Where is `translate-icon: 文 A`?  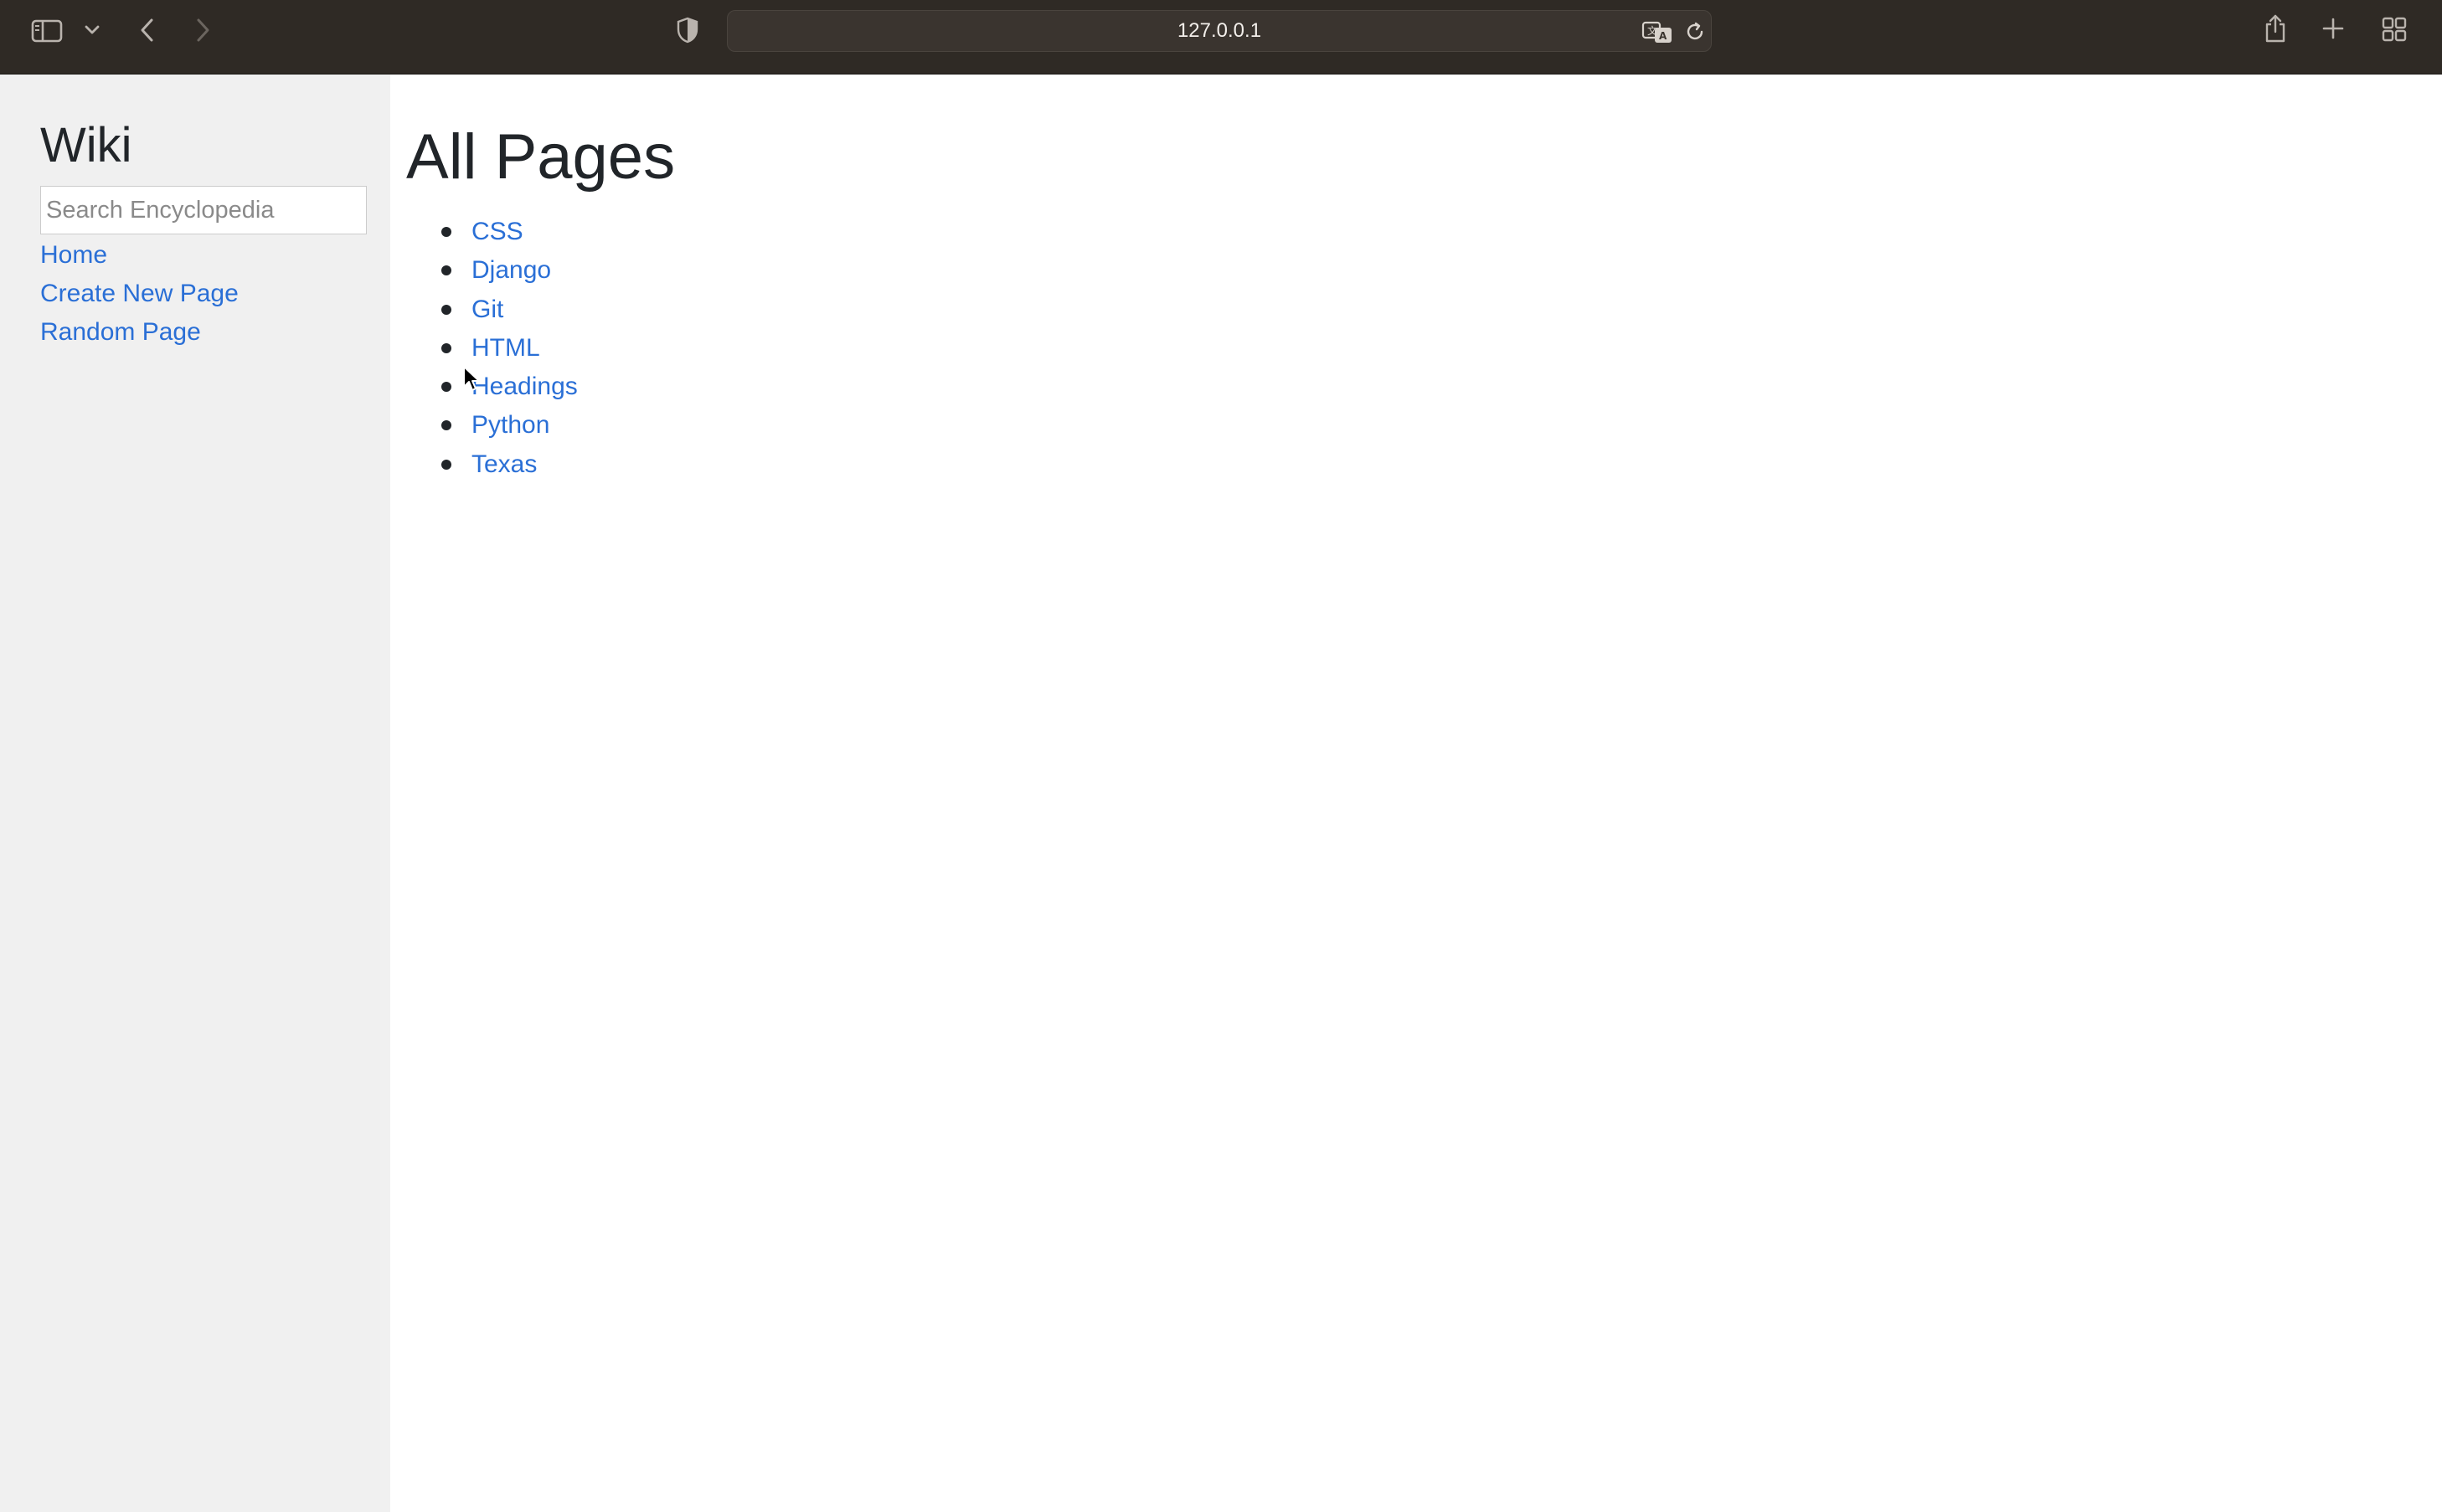 translate-icon: 文 A is located at coordinates (1656, 32).